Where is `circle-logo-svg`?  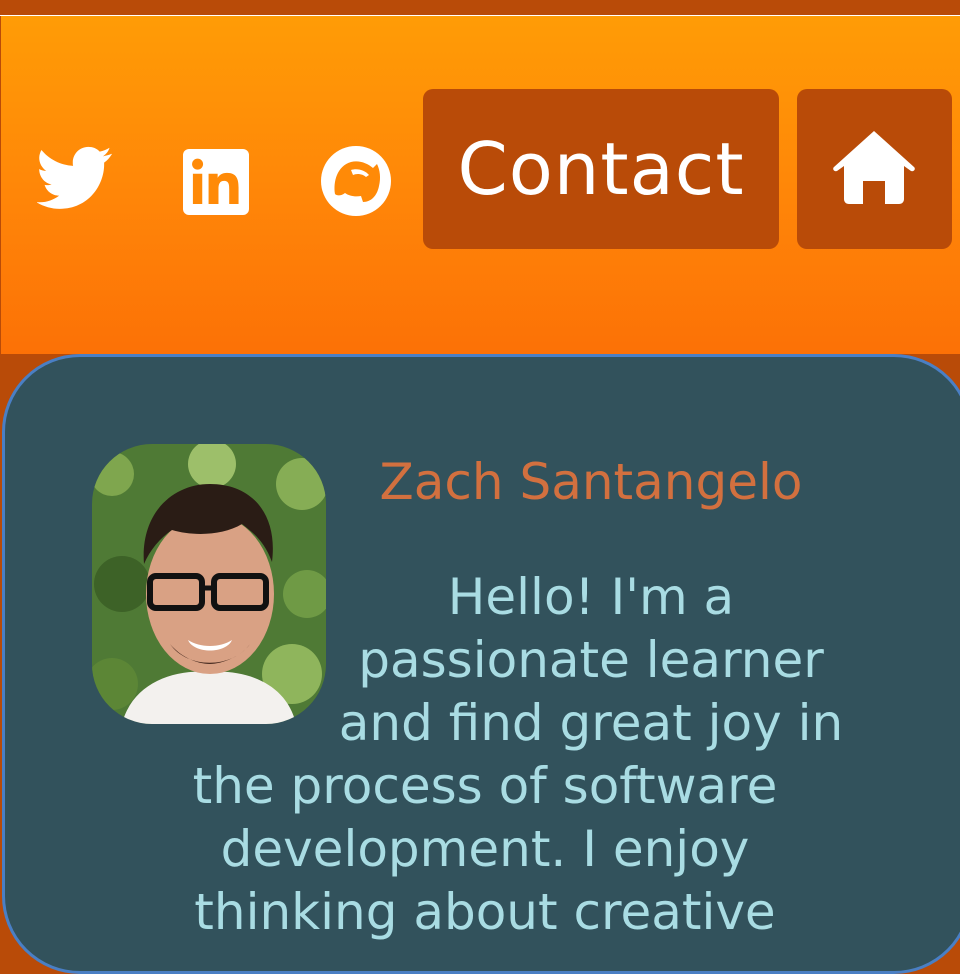
circle-logo-svg is located at coordinates (356, 181).